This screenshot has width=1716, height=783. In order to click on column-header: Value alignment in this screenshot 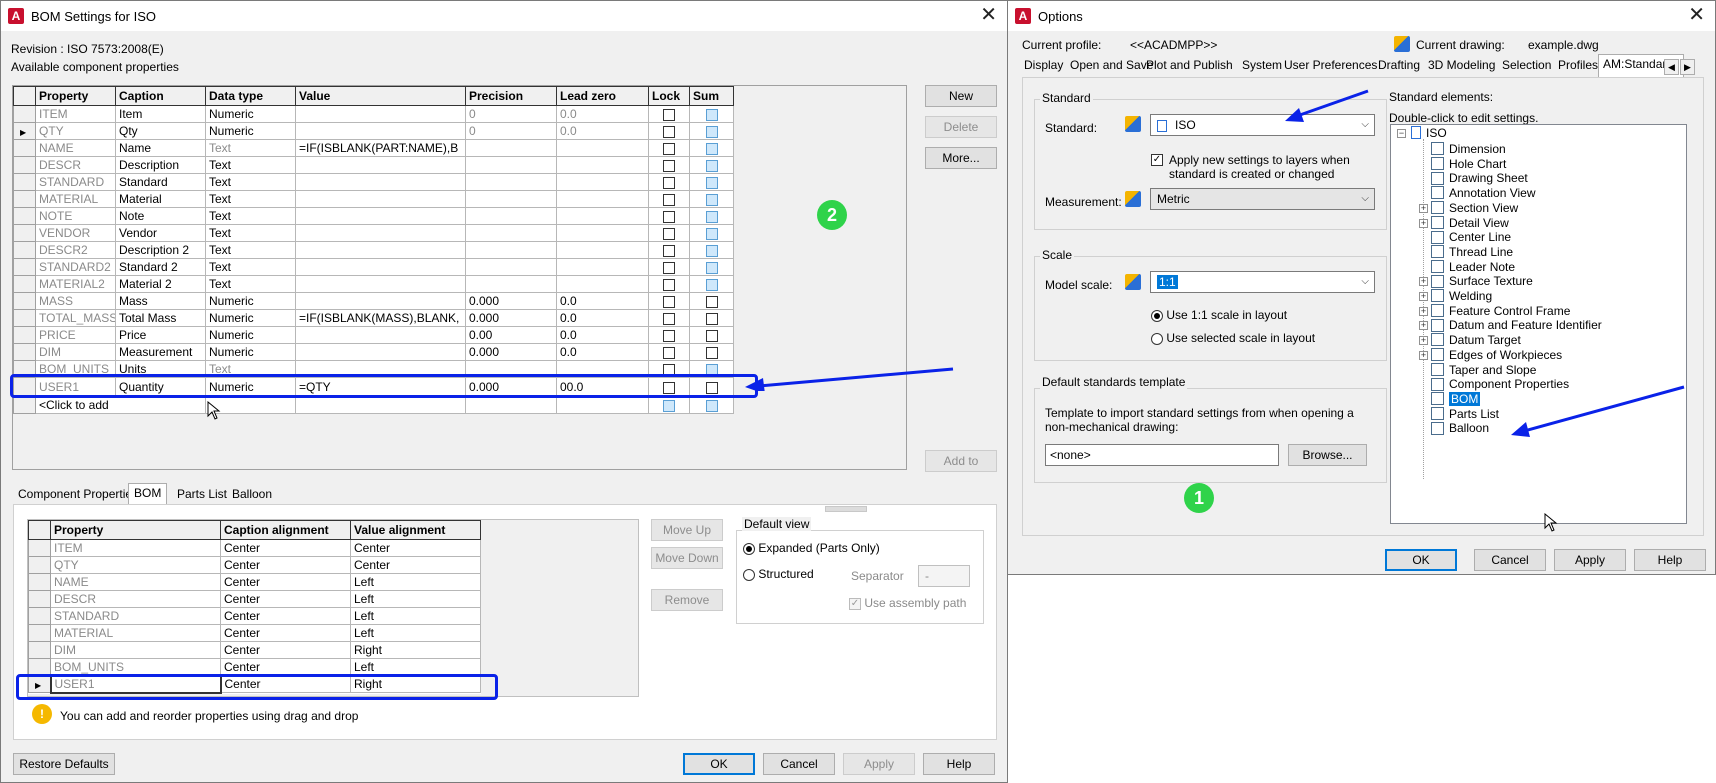, I will do `click(415, 530)`.